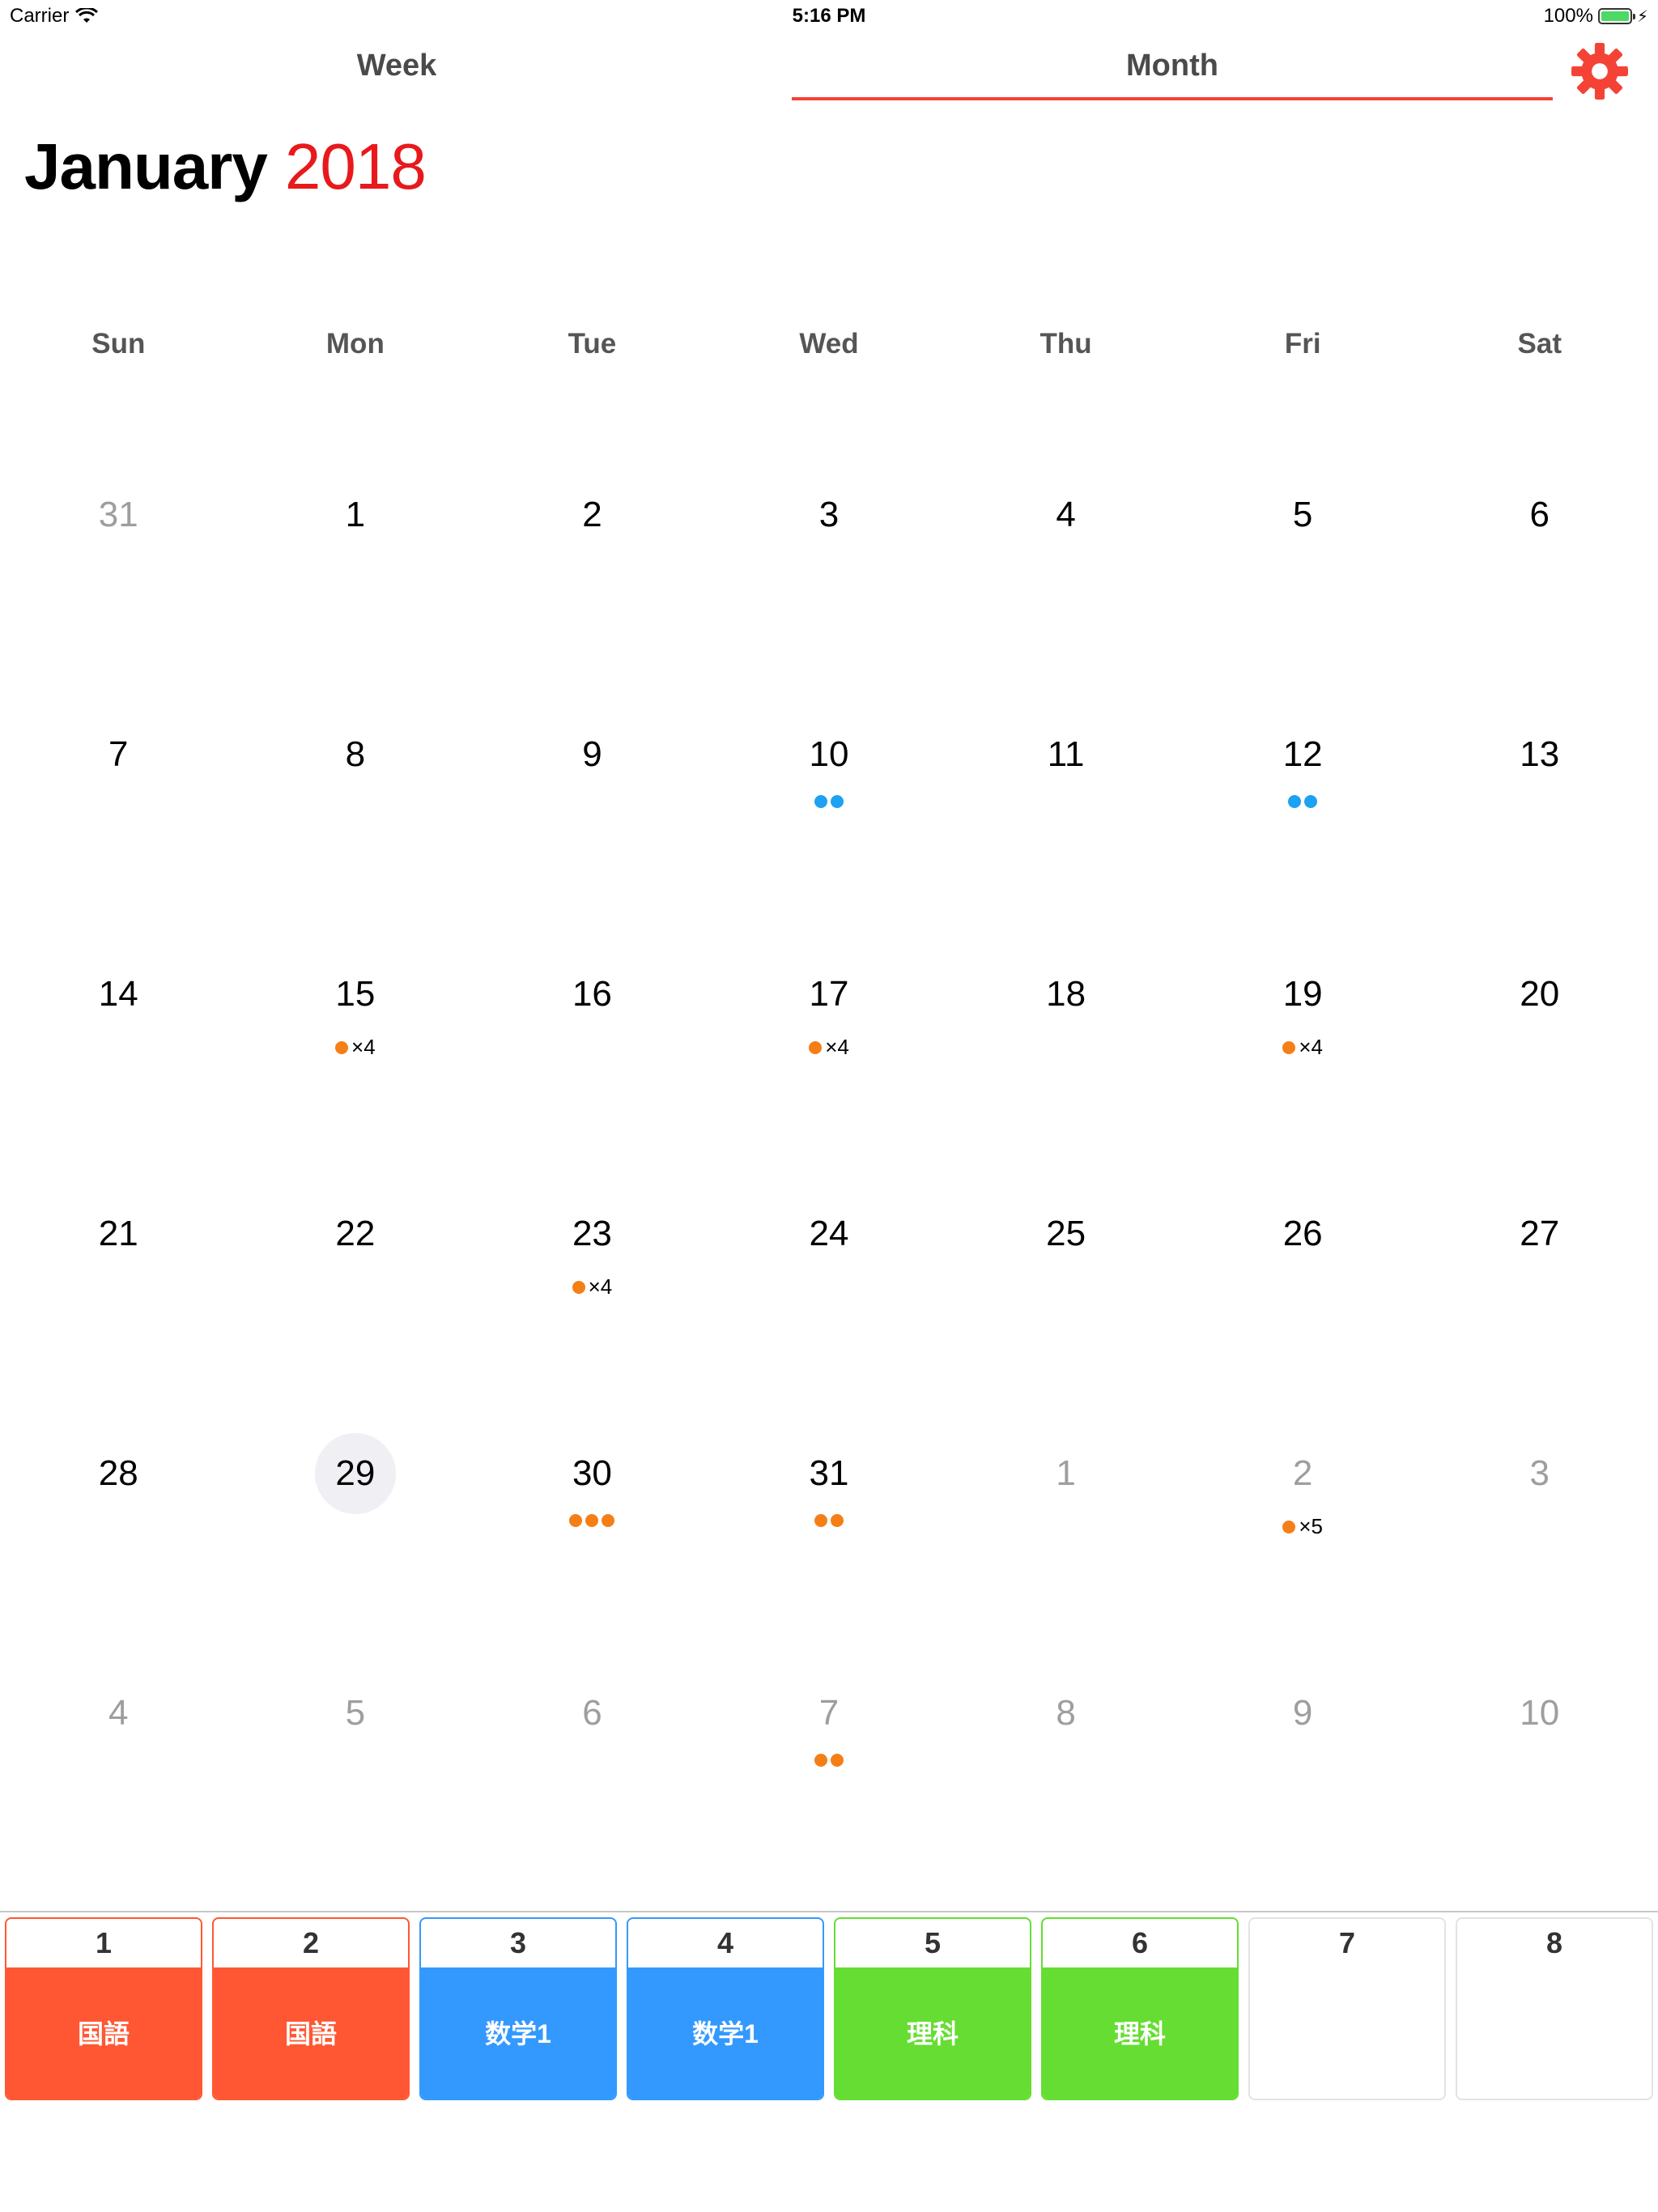  Describe the element at coordinates (355, 166) in the screenshot. I see `year-label: 2018` at that location.